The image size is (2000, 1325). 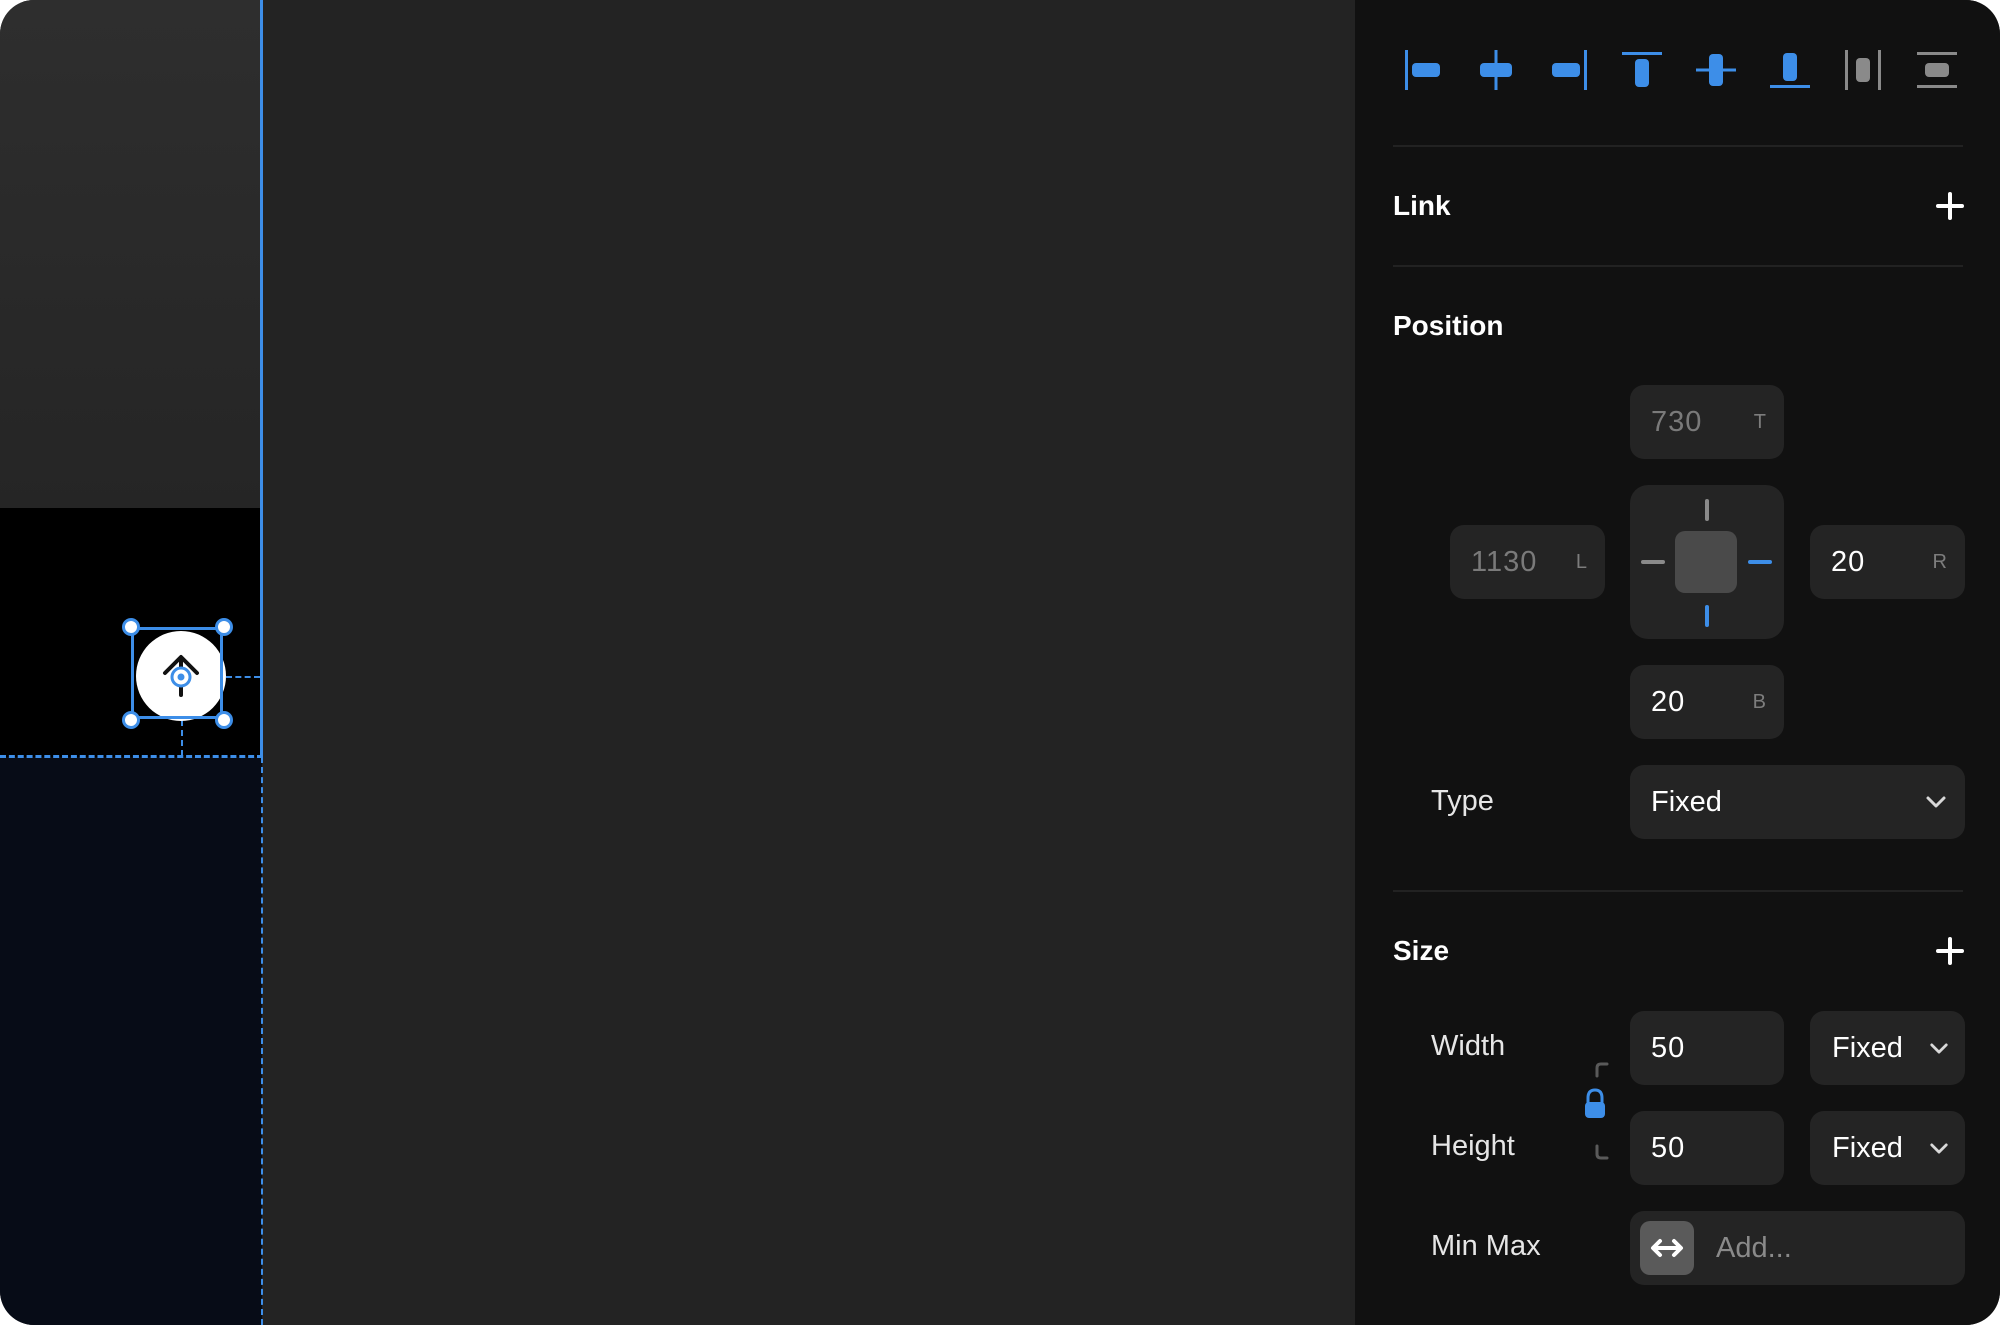 I want to click on position-type-select: Fixed, so click(x=1797, y=802).